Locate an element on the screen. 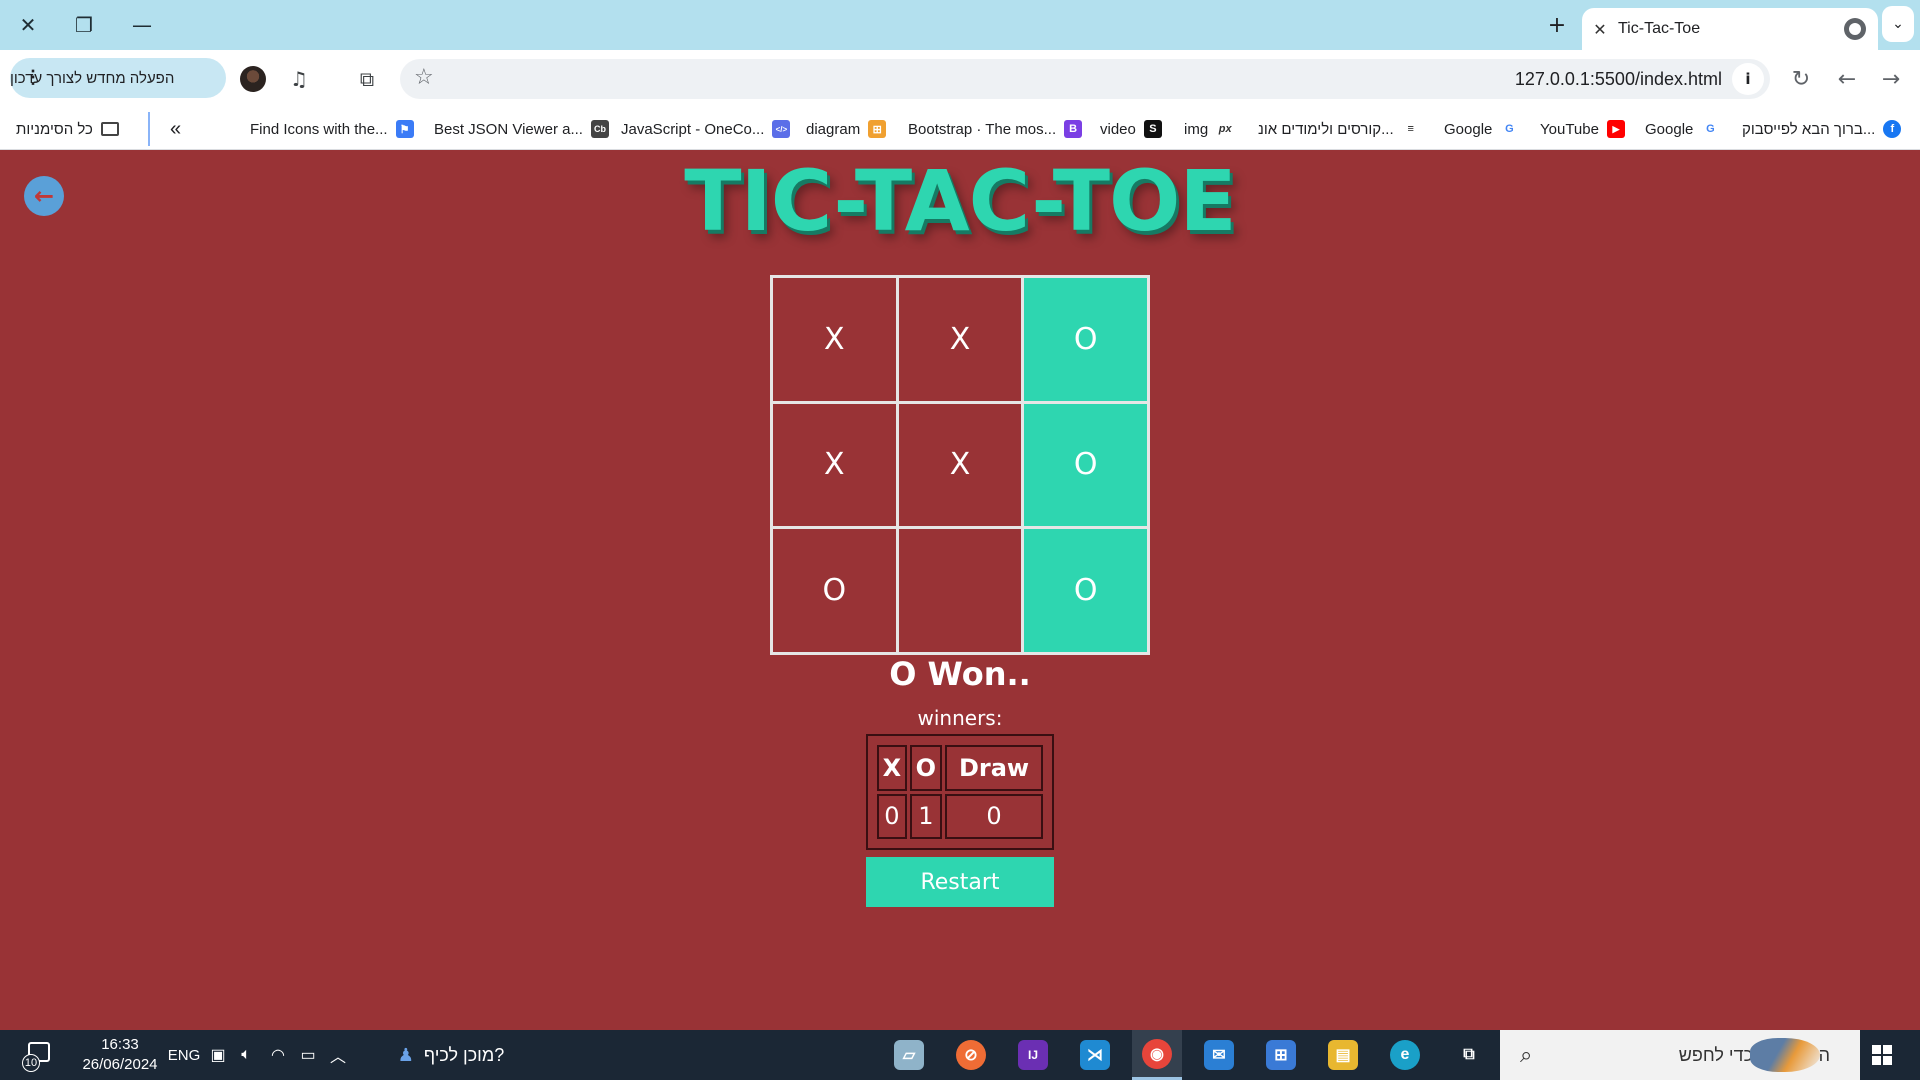 This screenshot has width=1920, height=1080. edge-app-button: e is located at coordinates (1405, 1055).